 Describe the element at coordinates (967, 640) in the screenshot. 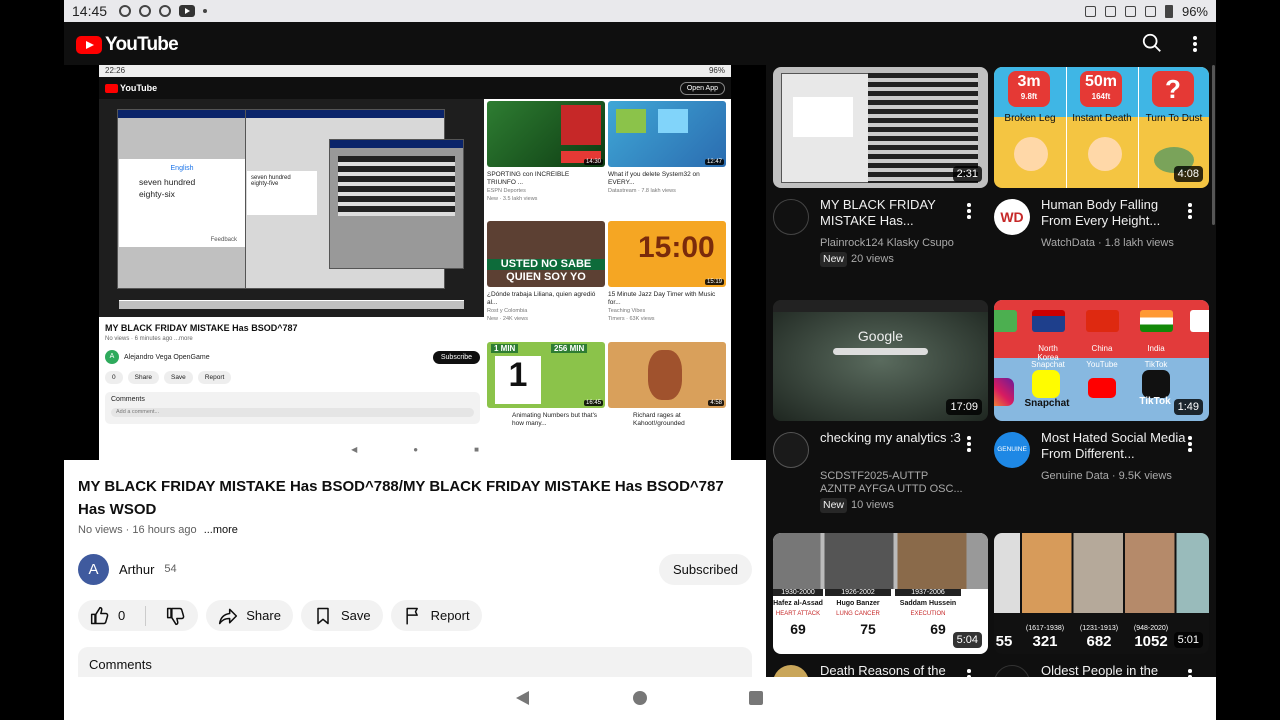

I see `video-duration: 5:04` at that location.